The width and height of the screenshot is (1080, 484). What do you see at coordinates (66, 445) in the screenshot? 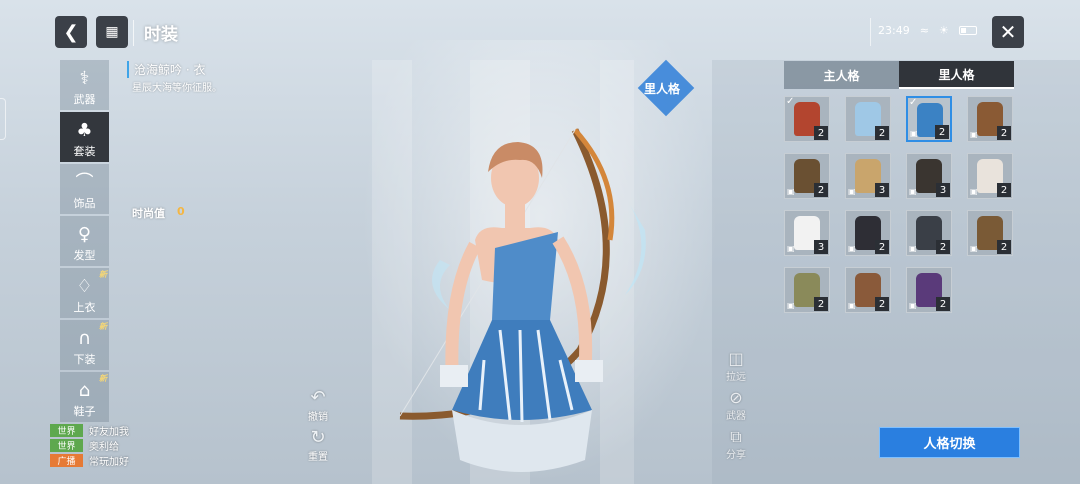
I see `chat-channel-badge: 世界` at bounding box center [66, 445].